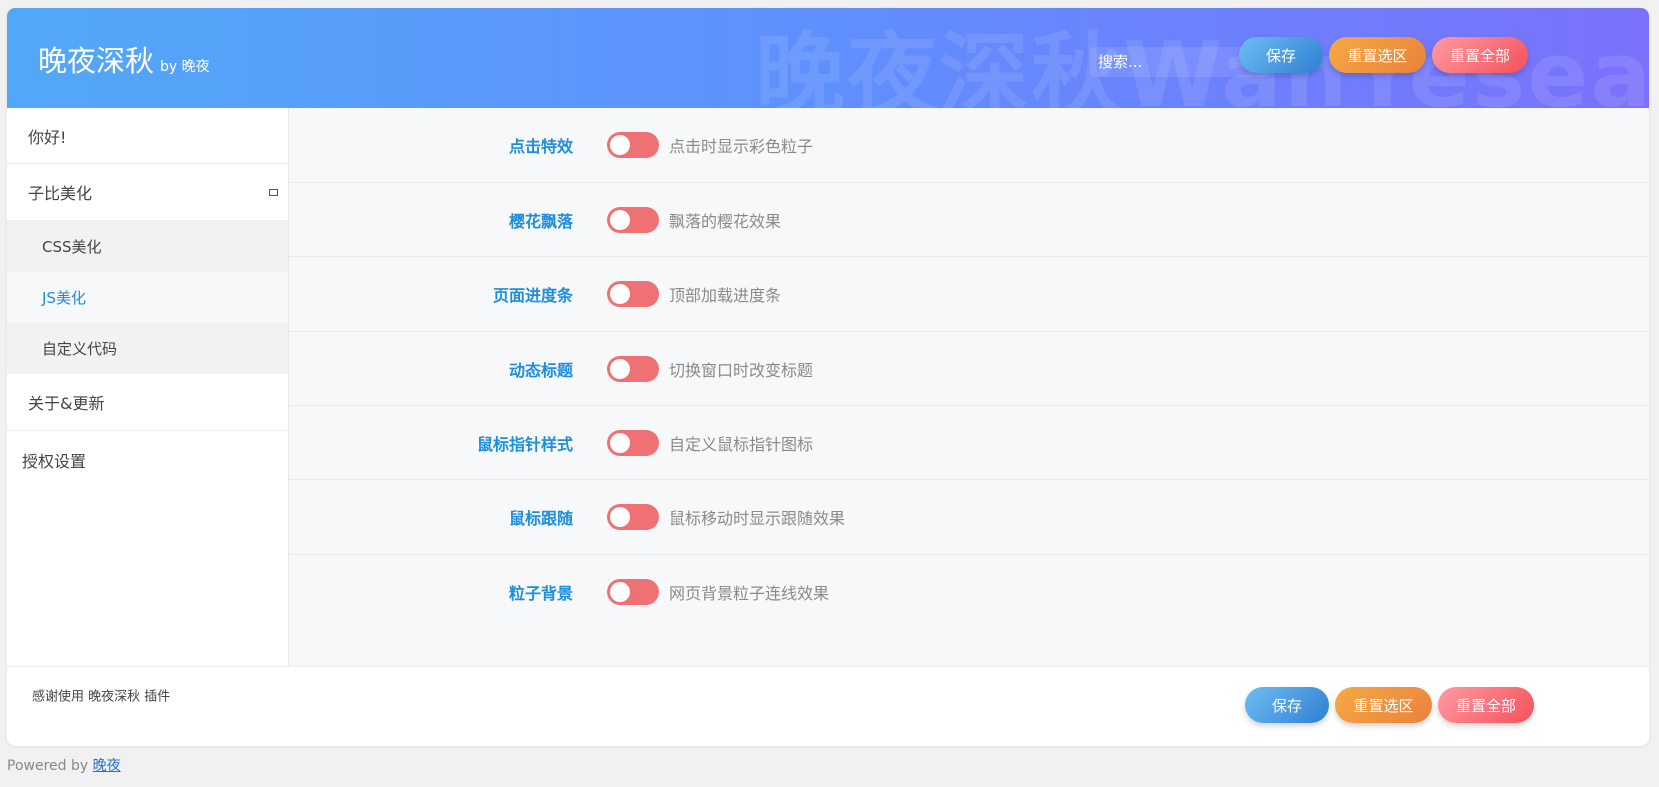 The width and height of the screenshot is (1659, 787). What do you see at coordinates (64, 298) in the screenshot?
I see `sidebar-item-label: JS美化` at bounding box center [64, 298].